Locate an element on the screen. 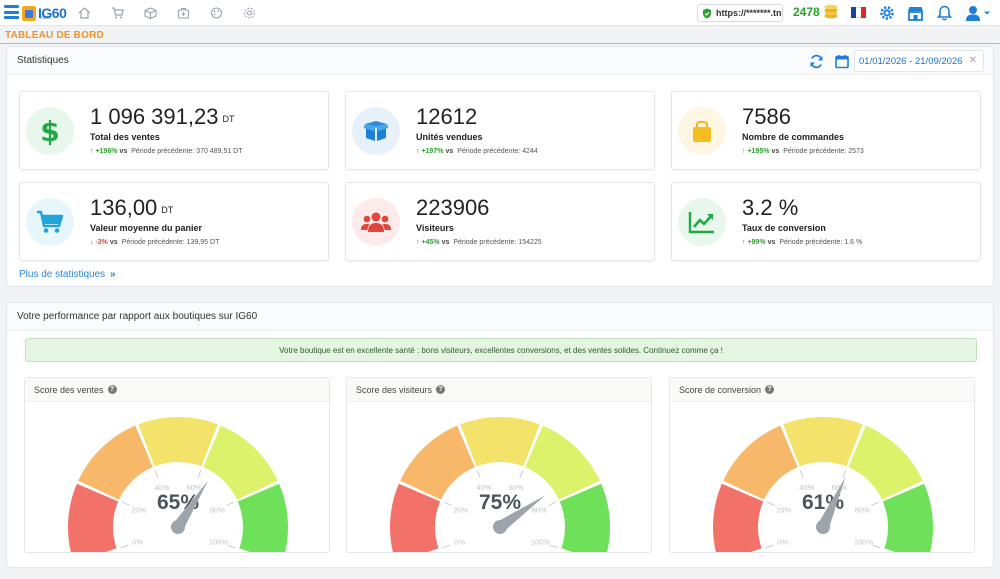 The height and width of the screenshot is (579, 1000). french-flag-icon is located at coordinates (858, 12).